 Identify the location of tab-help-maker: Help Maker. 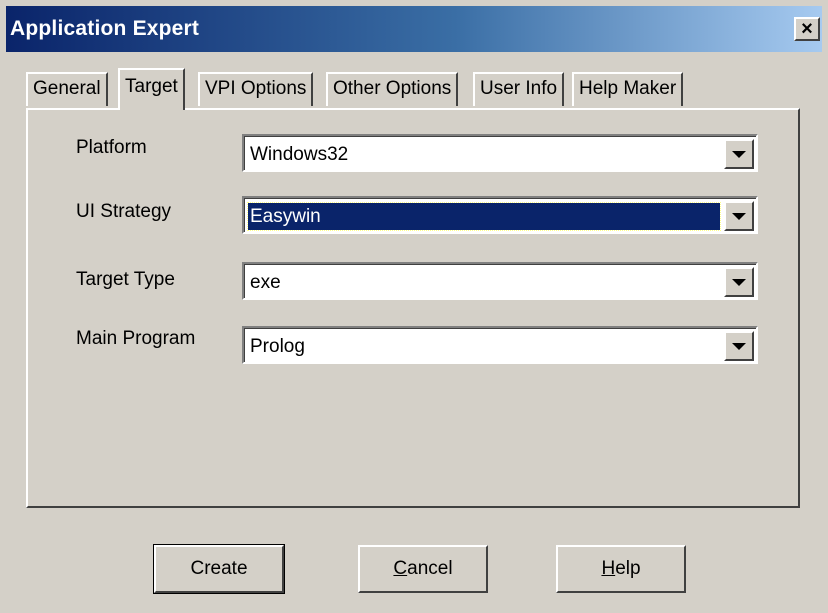
(628, 89).